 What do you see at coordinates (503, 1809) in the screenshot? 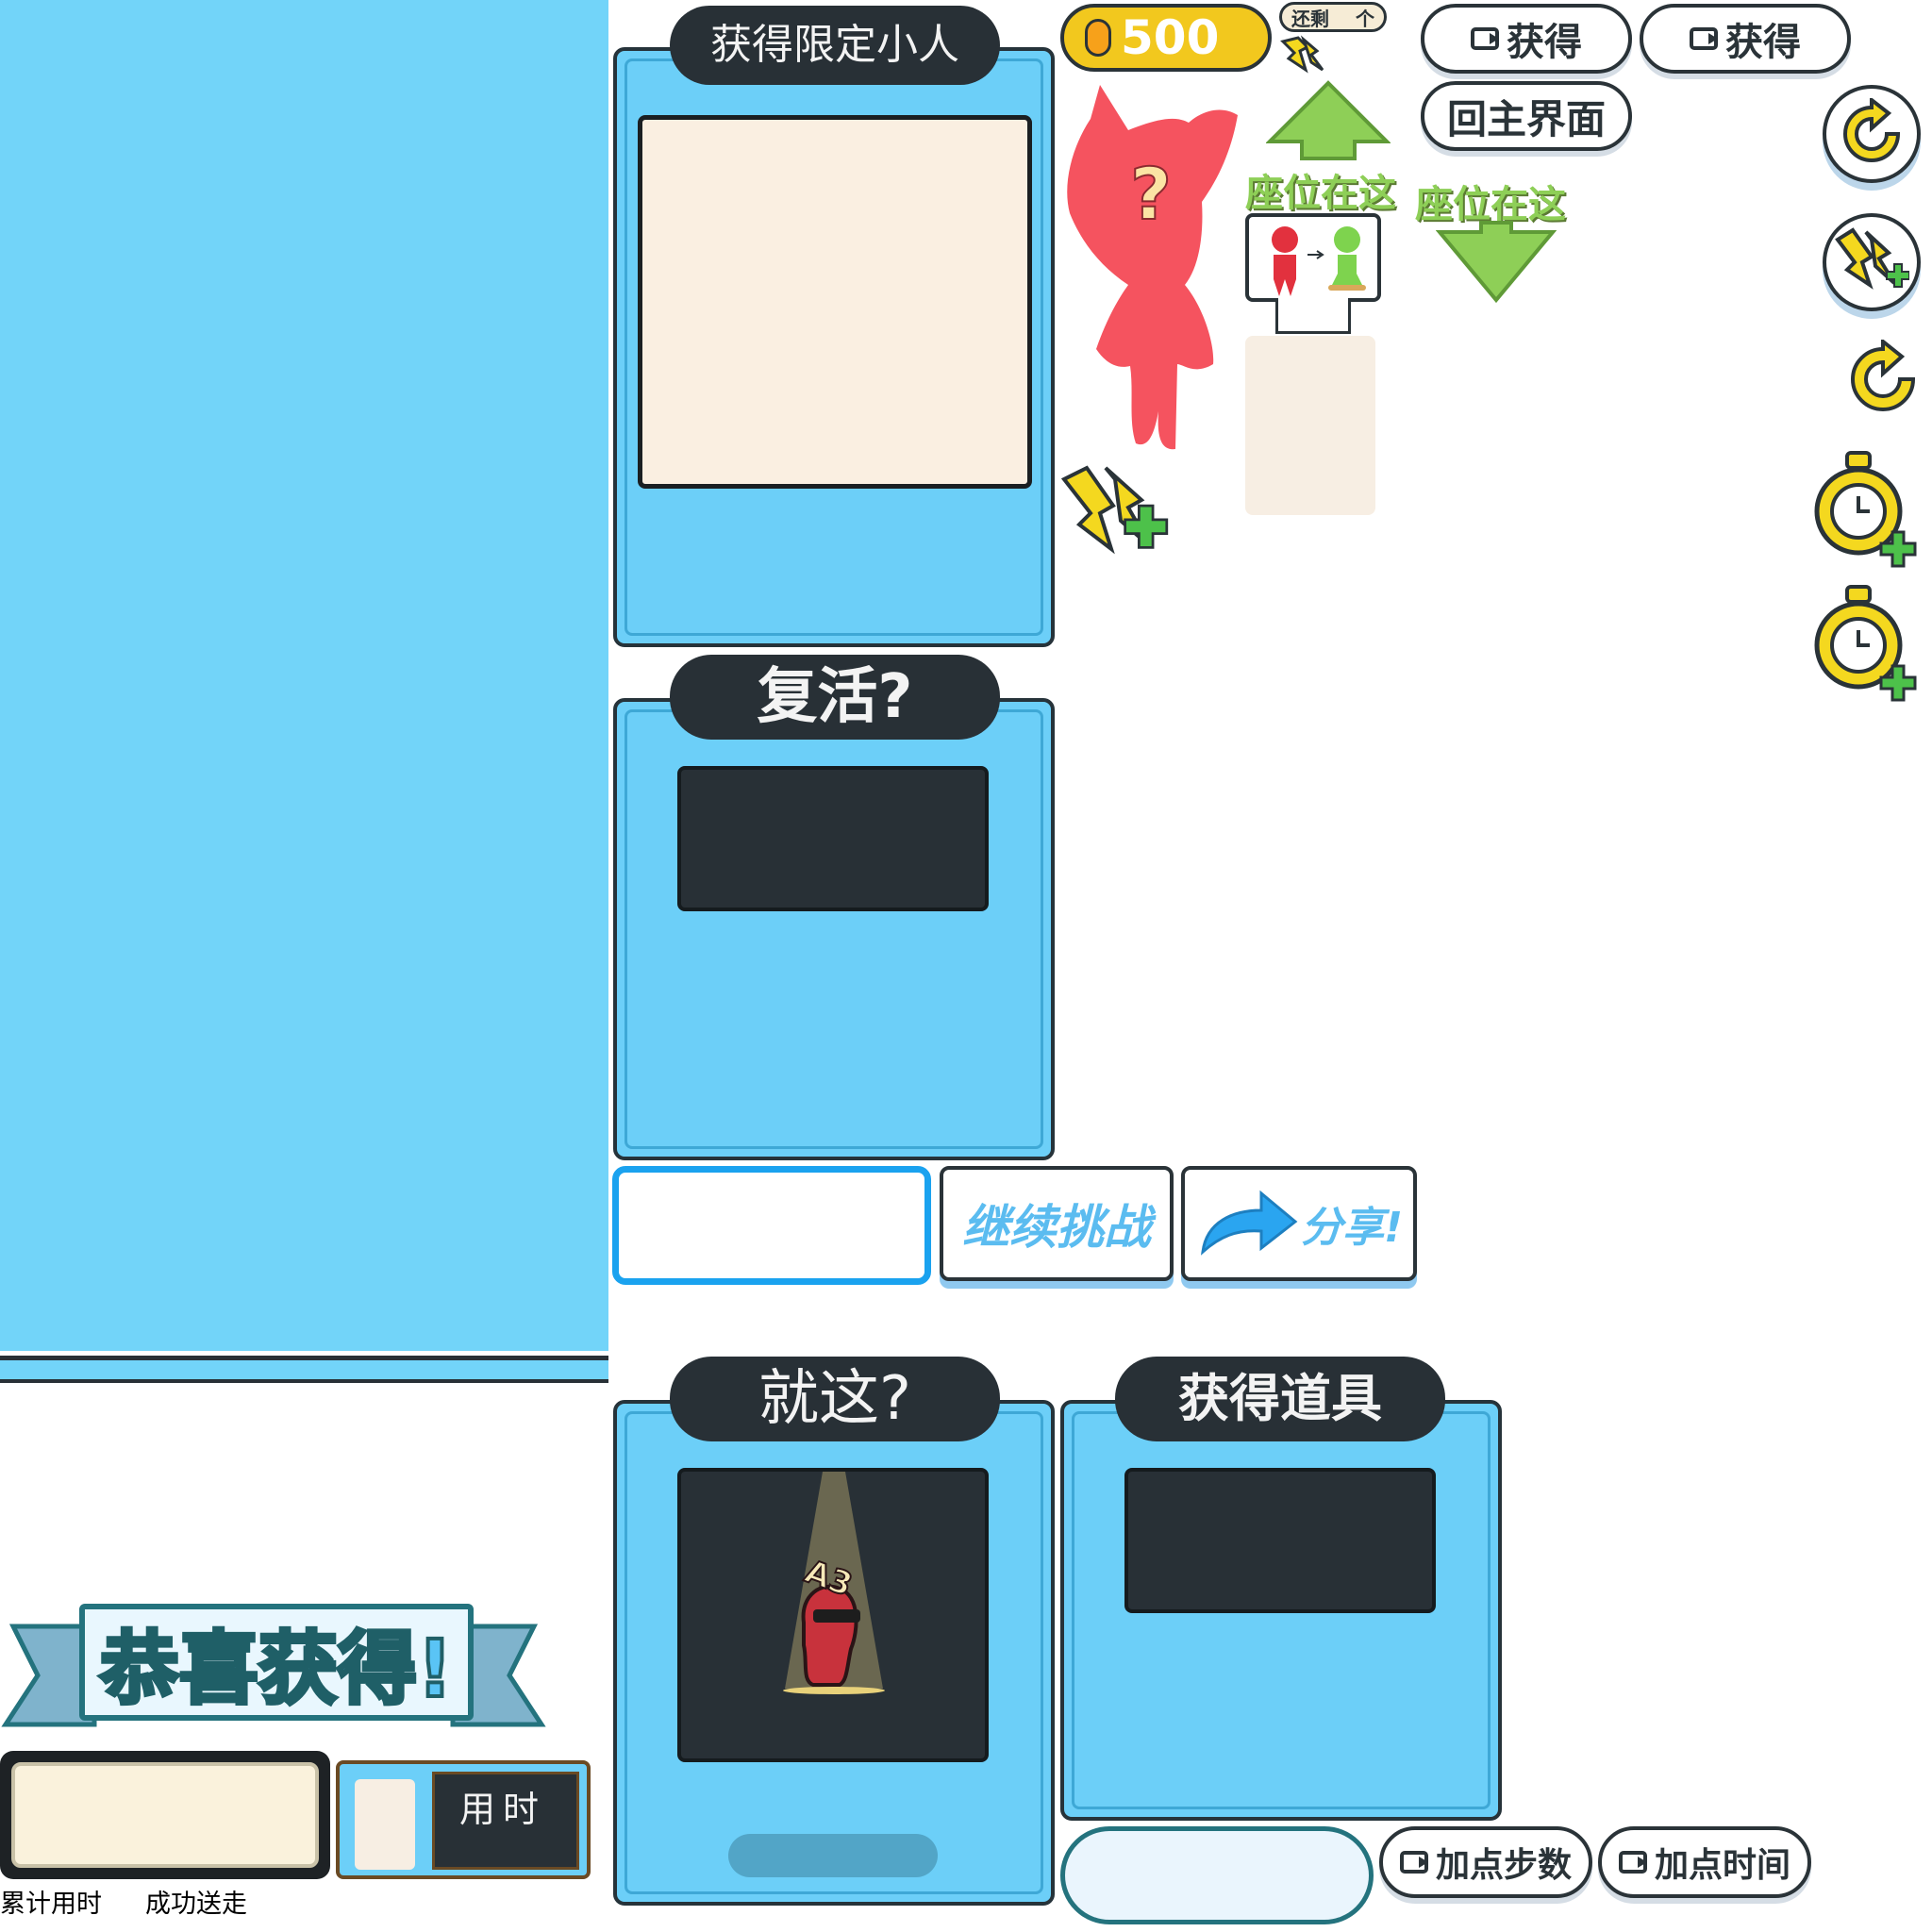
I see `time-board-label: 用时` at bounding box center [503, 1809].